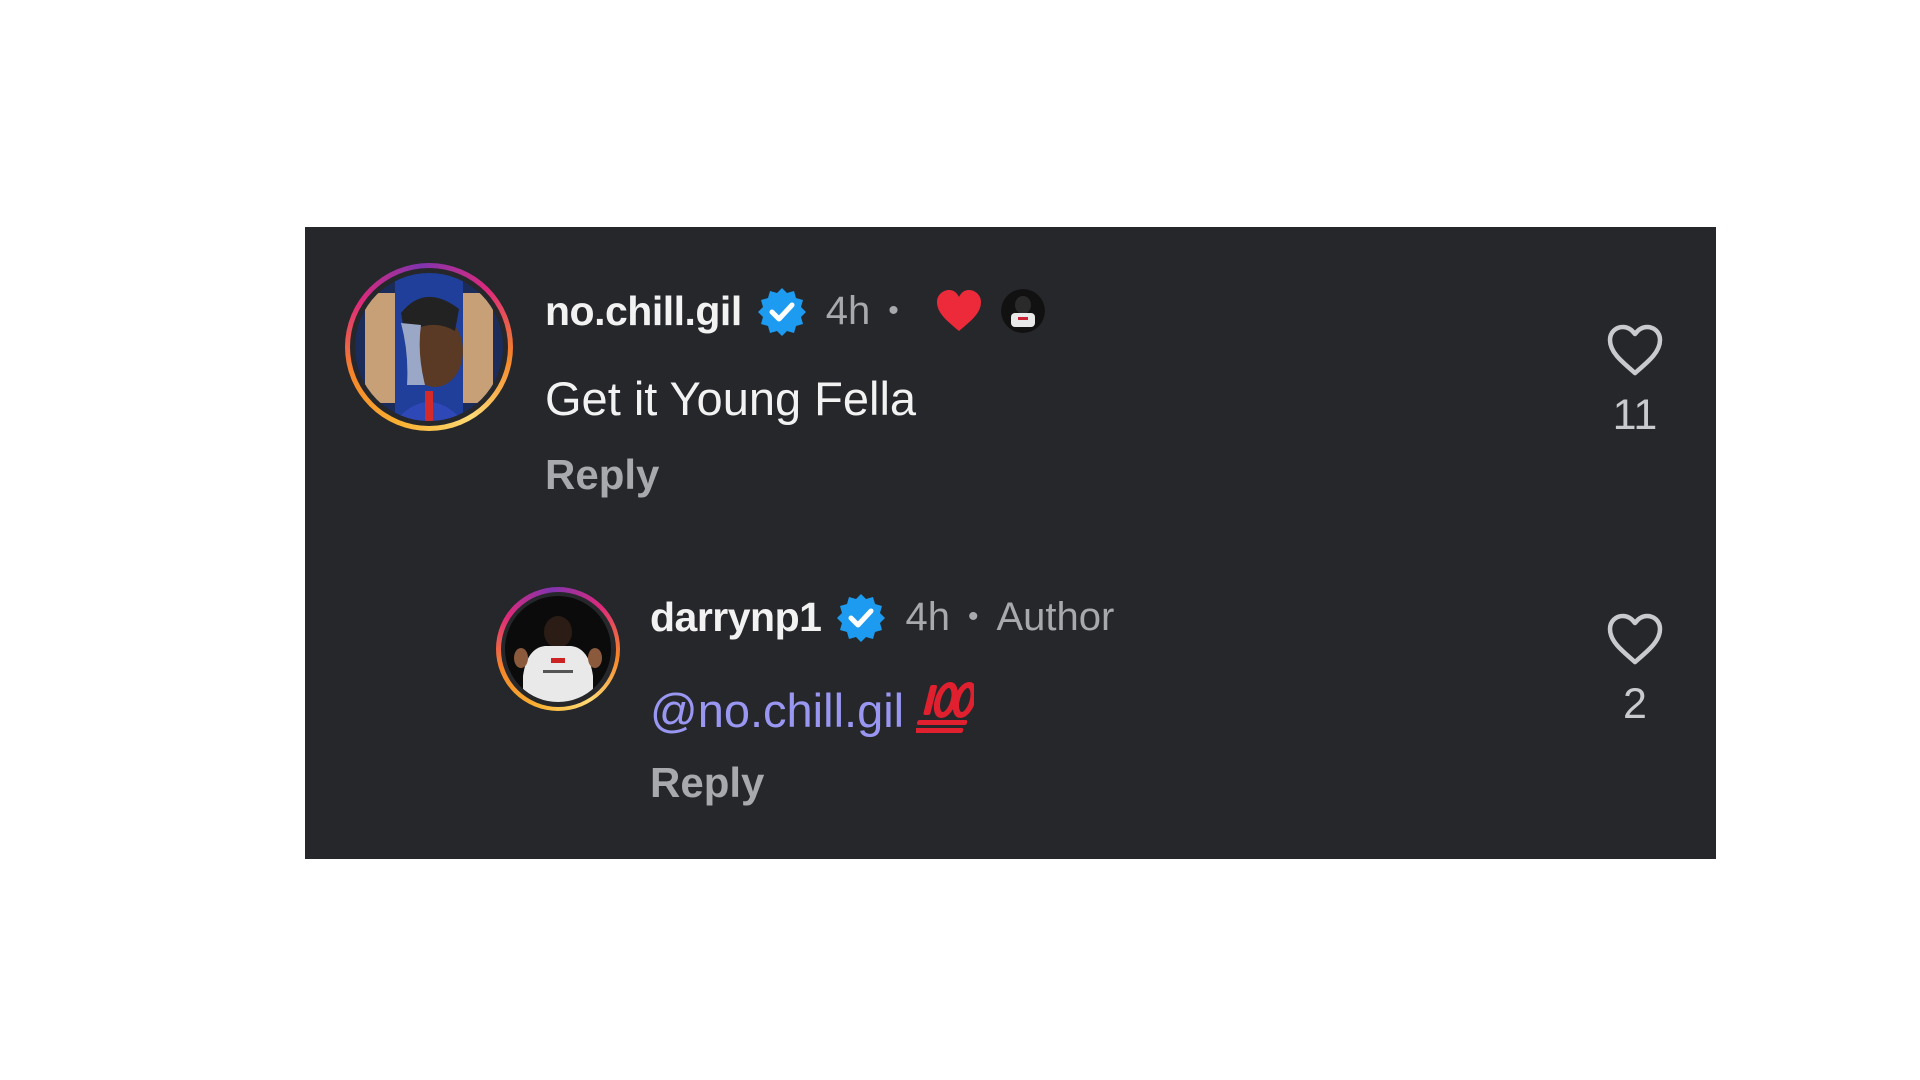  I want to click on avatar-no-chill-gil, so click(429, 347).